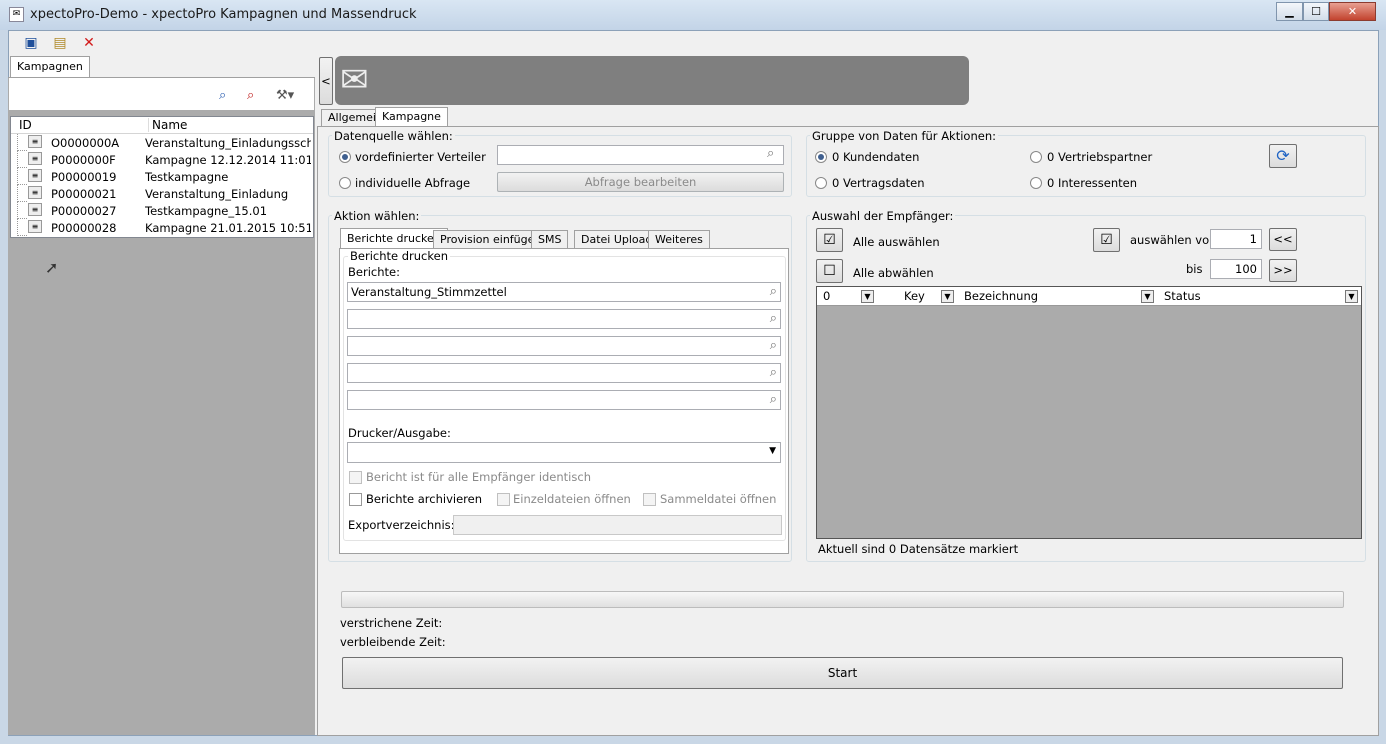 Image resolution: width=1386 pixels, height=744 pixels. What do you see at coordinates (377, 216) in the screenshot?
I see `aktion-label: Aktion wählen:` at bounding box center [377, 216].